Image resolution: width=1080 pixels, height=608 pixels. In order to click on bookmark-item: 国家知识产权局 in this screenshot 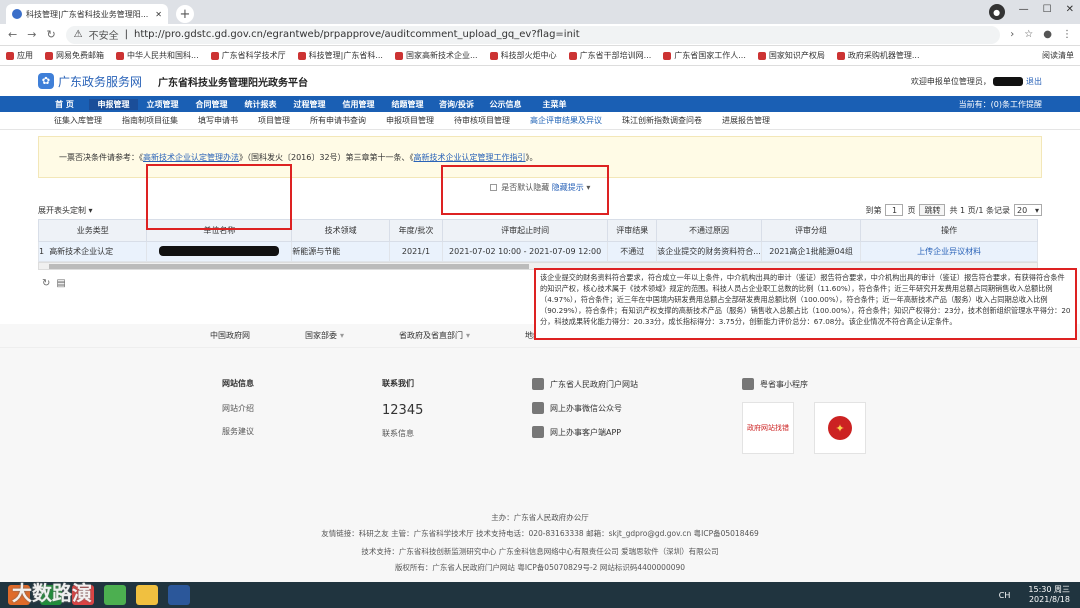, I will do `click(791, 55)`.